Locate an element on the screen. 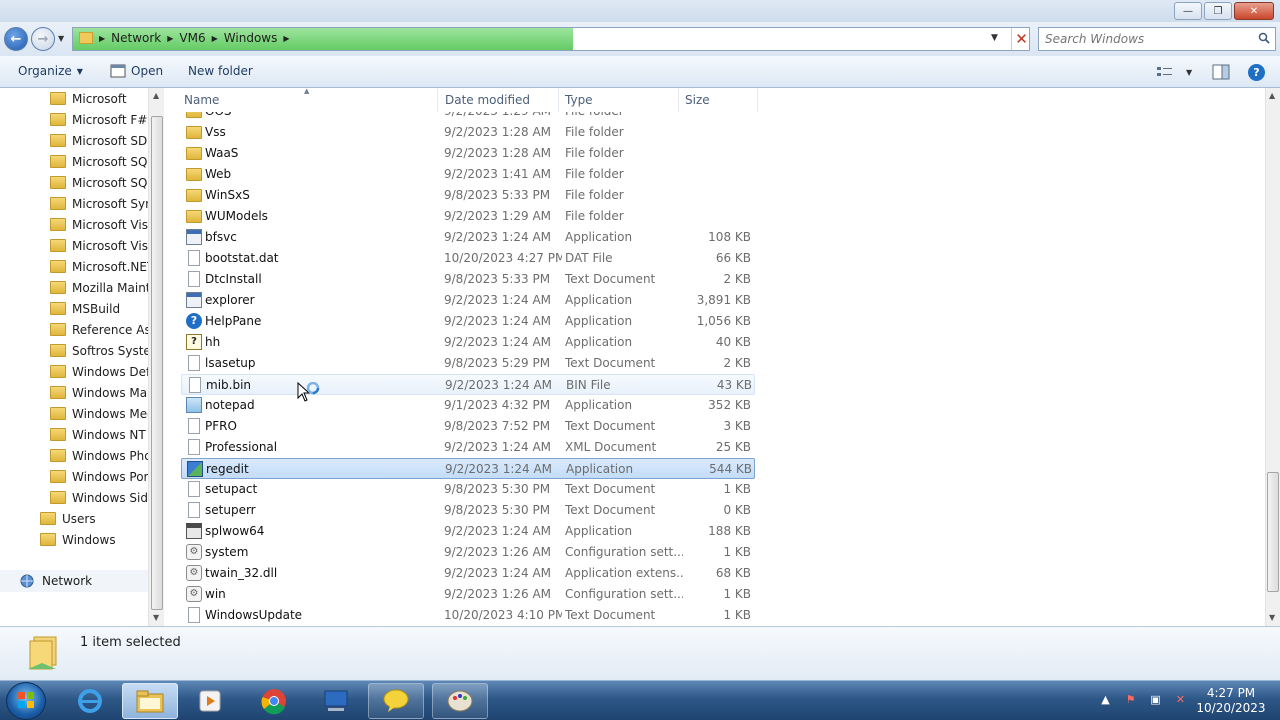 The image size is (1280, 720). file-row: regedit 9/2/2023 1:24 AM Application 544 KB is located at coordinates (468, 468).